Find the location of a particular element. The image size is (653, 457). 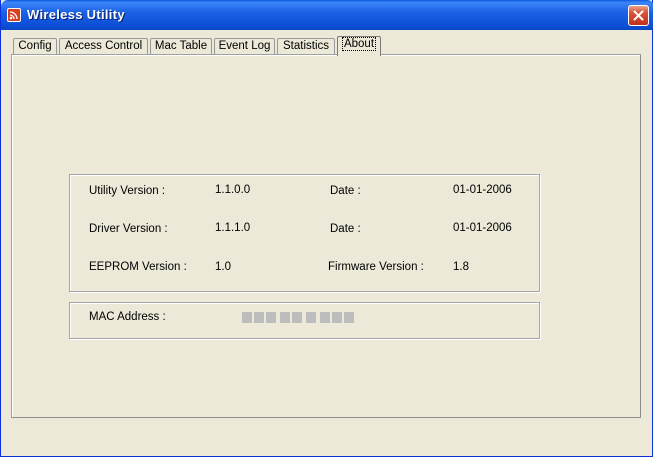

utility-version-label: Utility Version : is located at coordinates (127, 191).